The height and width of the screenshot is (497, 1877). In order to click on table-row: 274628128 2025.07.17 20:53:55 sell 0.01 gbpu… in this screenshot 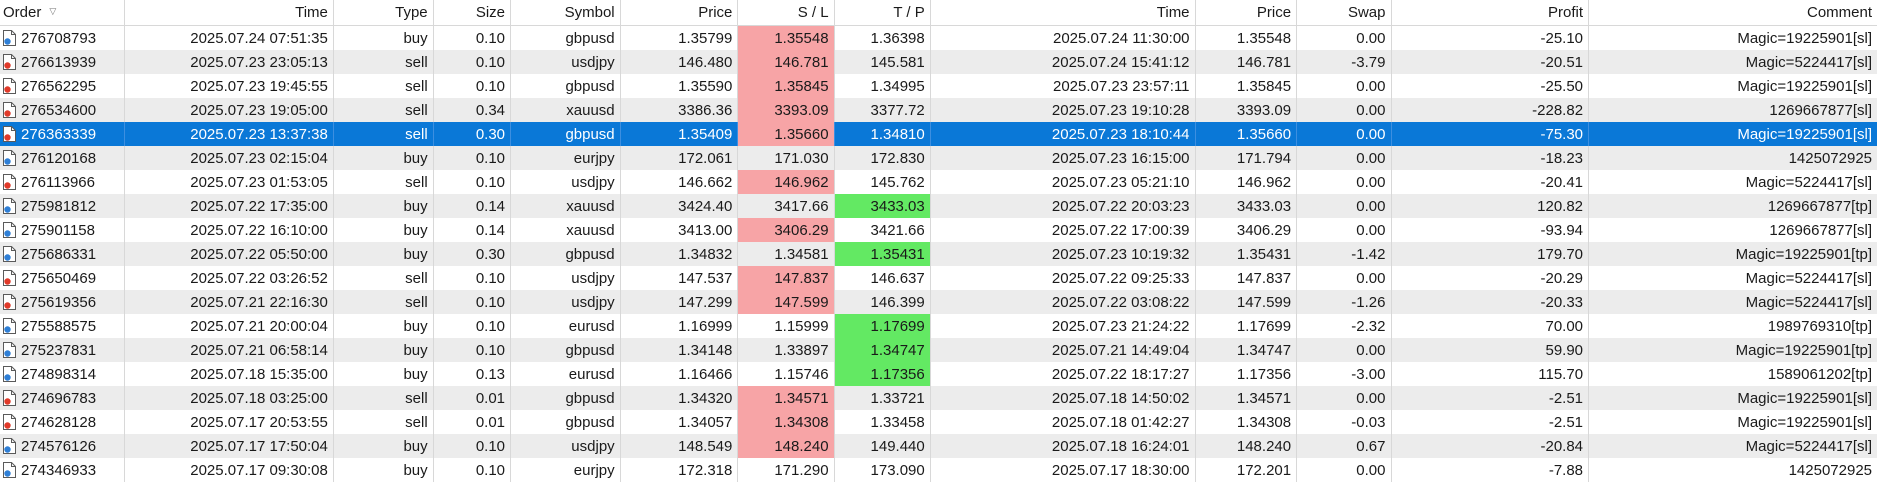, I will do `click(938, 422)`.